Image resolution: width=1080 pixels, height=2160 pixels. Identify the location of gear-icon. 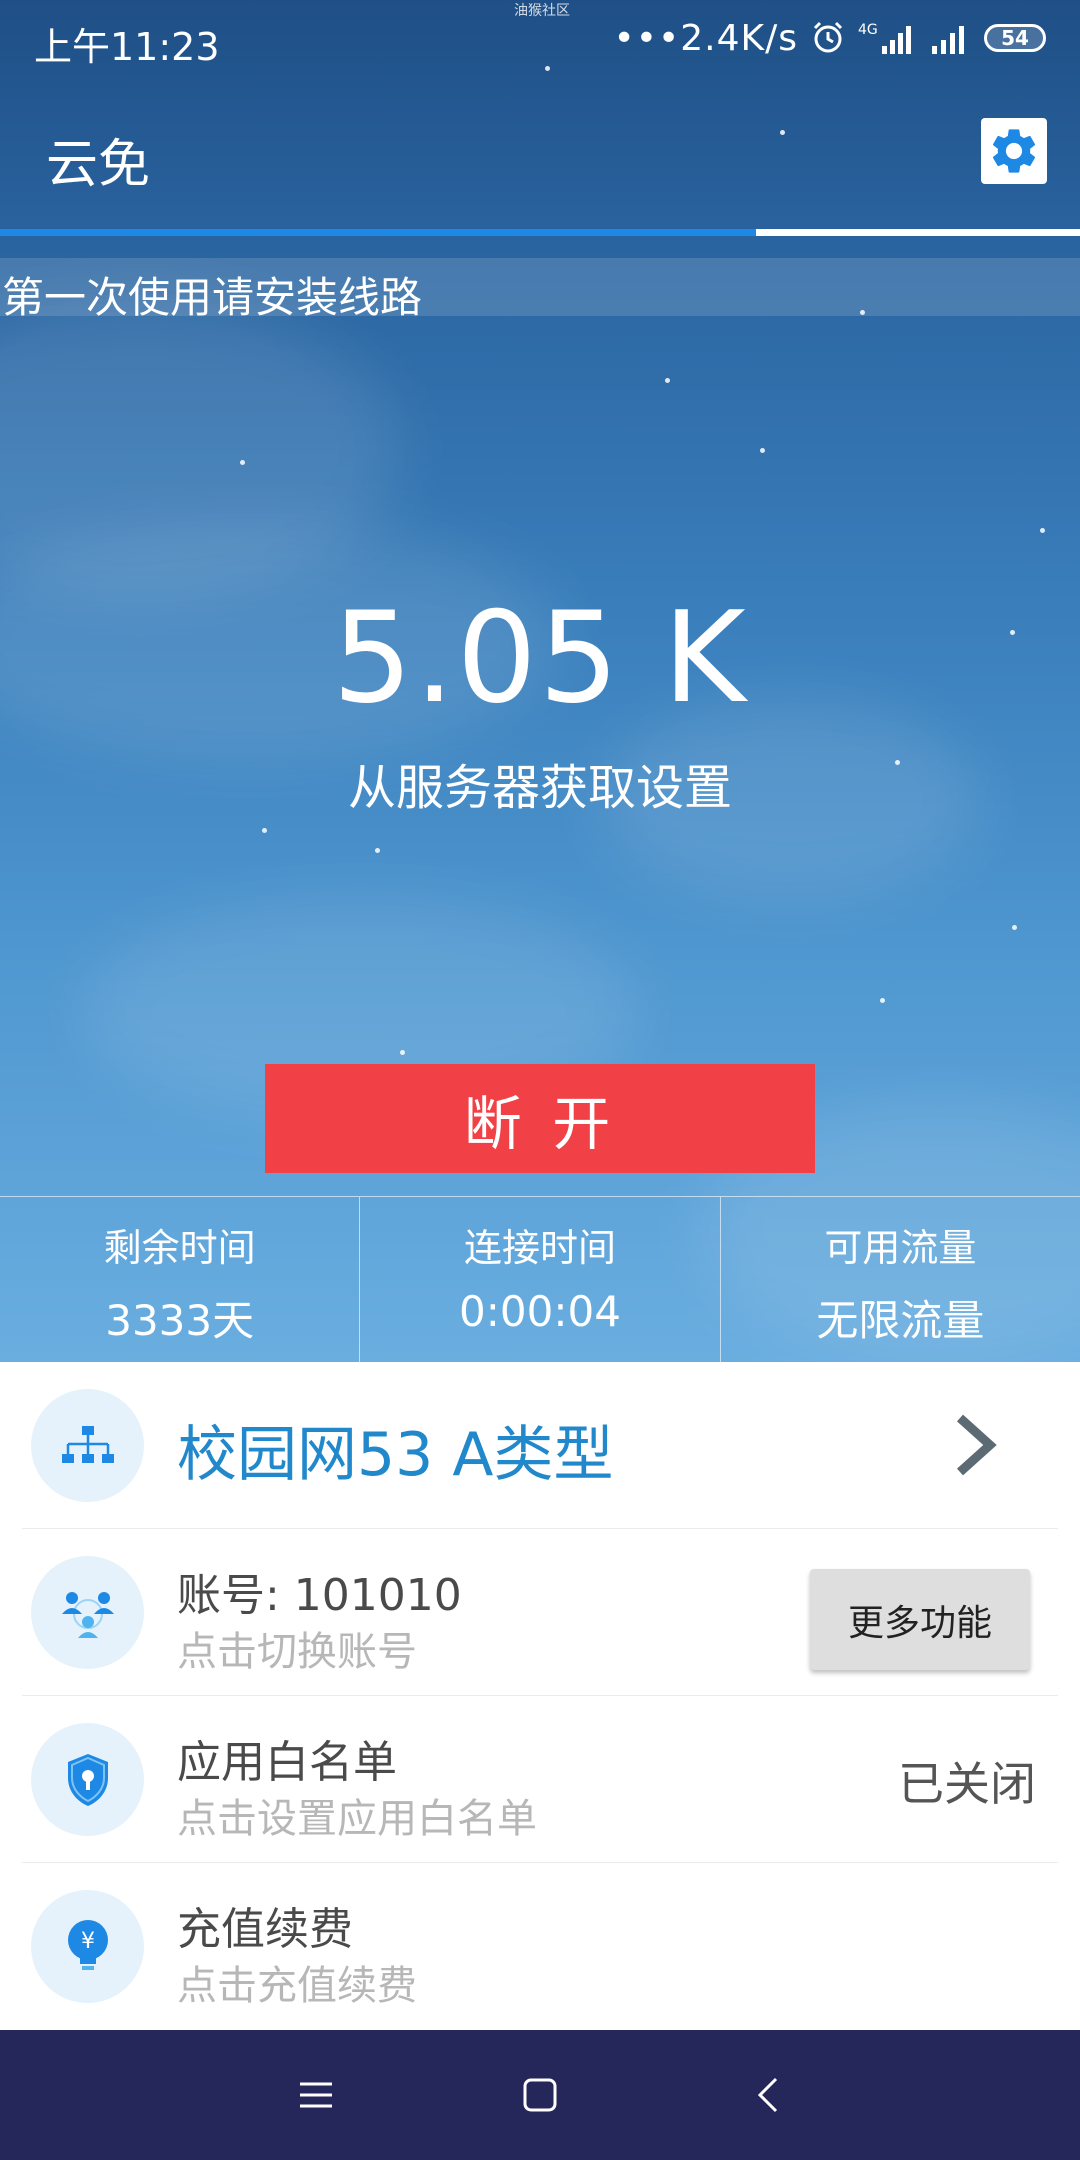
(1014, 151).